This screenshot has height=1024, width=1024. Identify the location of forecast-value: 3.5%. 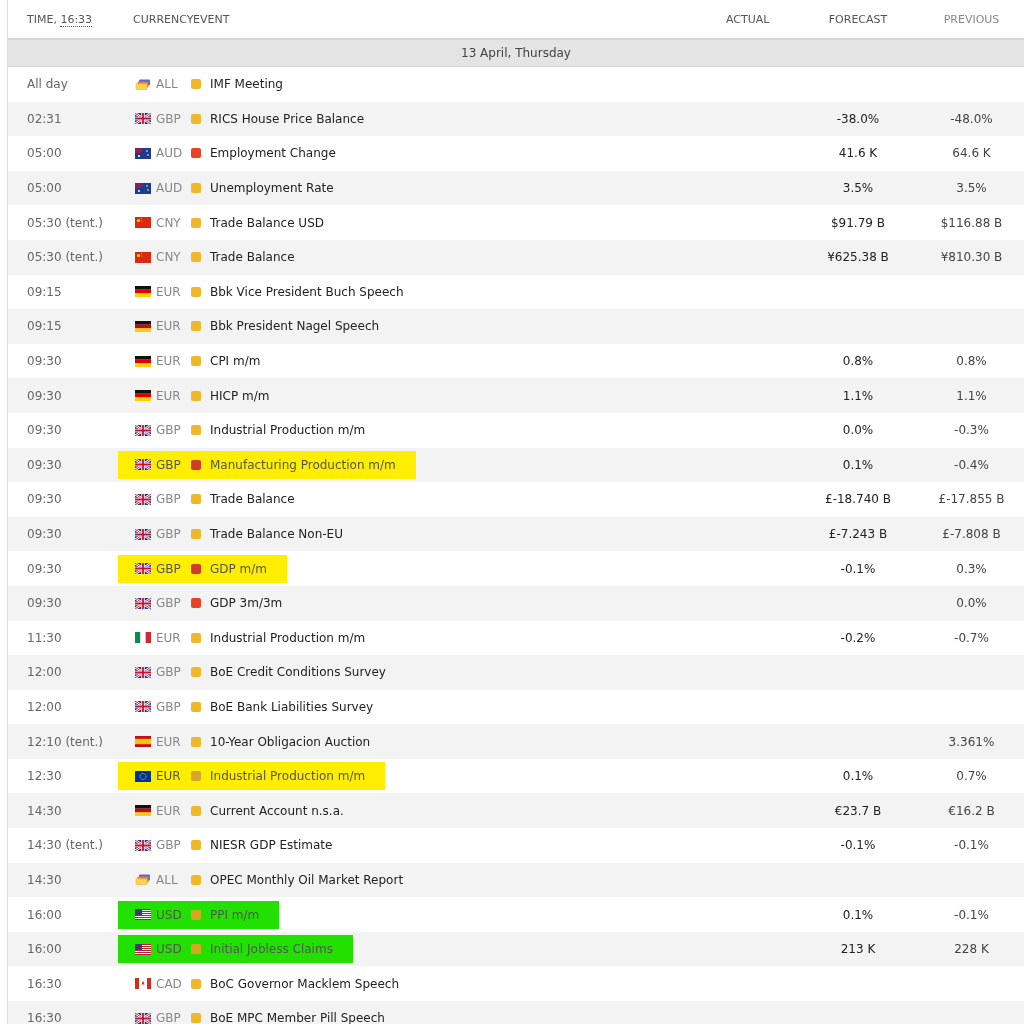
(858, 188).